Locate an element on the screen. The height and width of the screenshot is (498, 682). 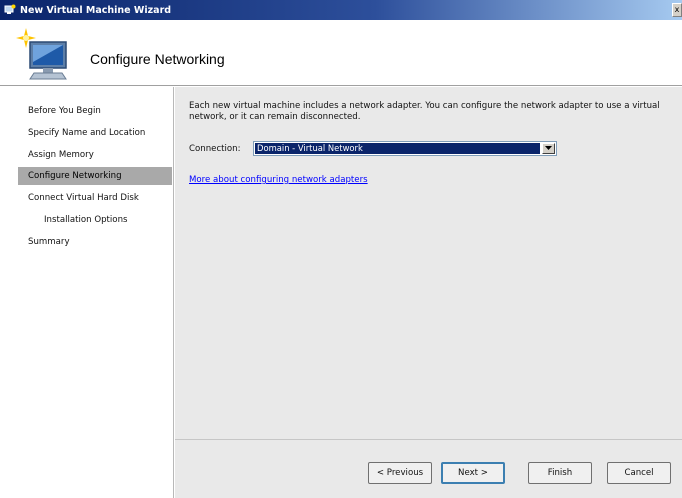
step-specify-name-and-location: Specify Name and Location is located at coordinates (87, 133).